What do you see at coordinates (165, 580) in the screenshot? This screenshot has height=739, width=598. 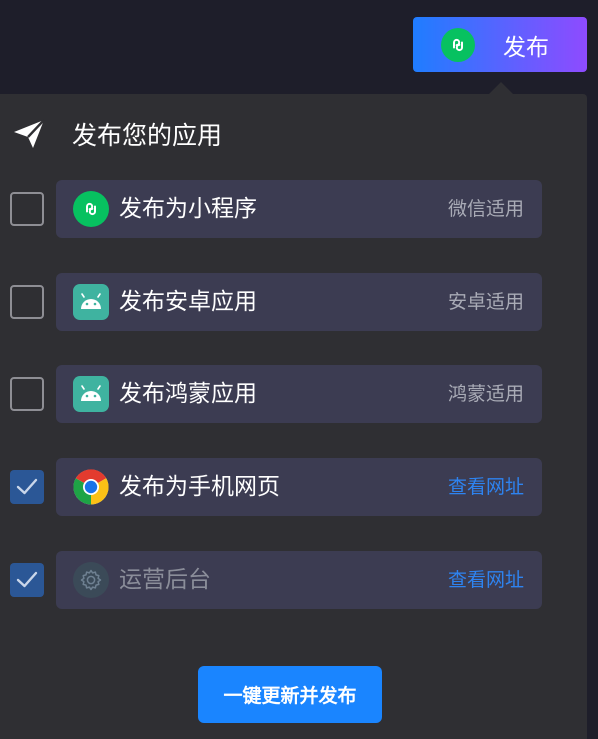 I see `option-label: 运营后台` at bounding box center [165, 580].